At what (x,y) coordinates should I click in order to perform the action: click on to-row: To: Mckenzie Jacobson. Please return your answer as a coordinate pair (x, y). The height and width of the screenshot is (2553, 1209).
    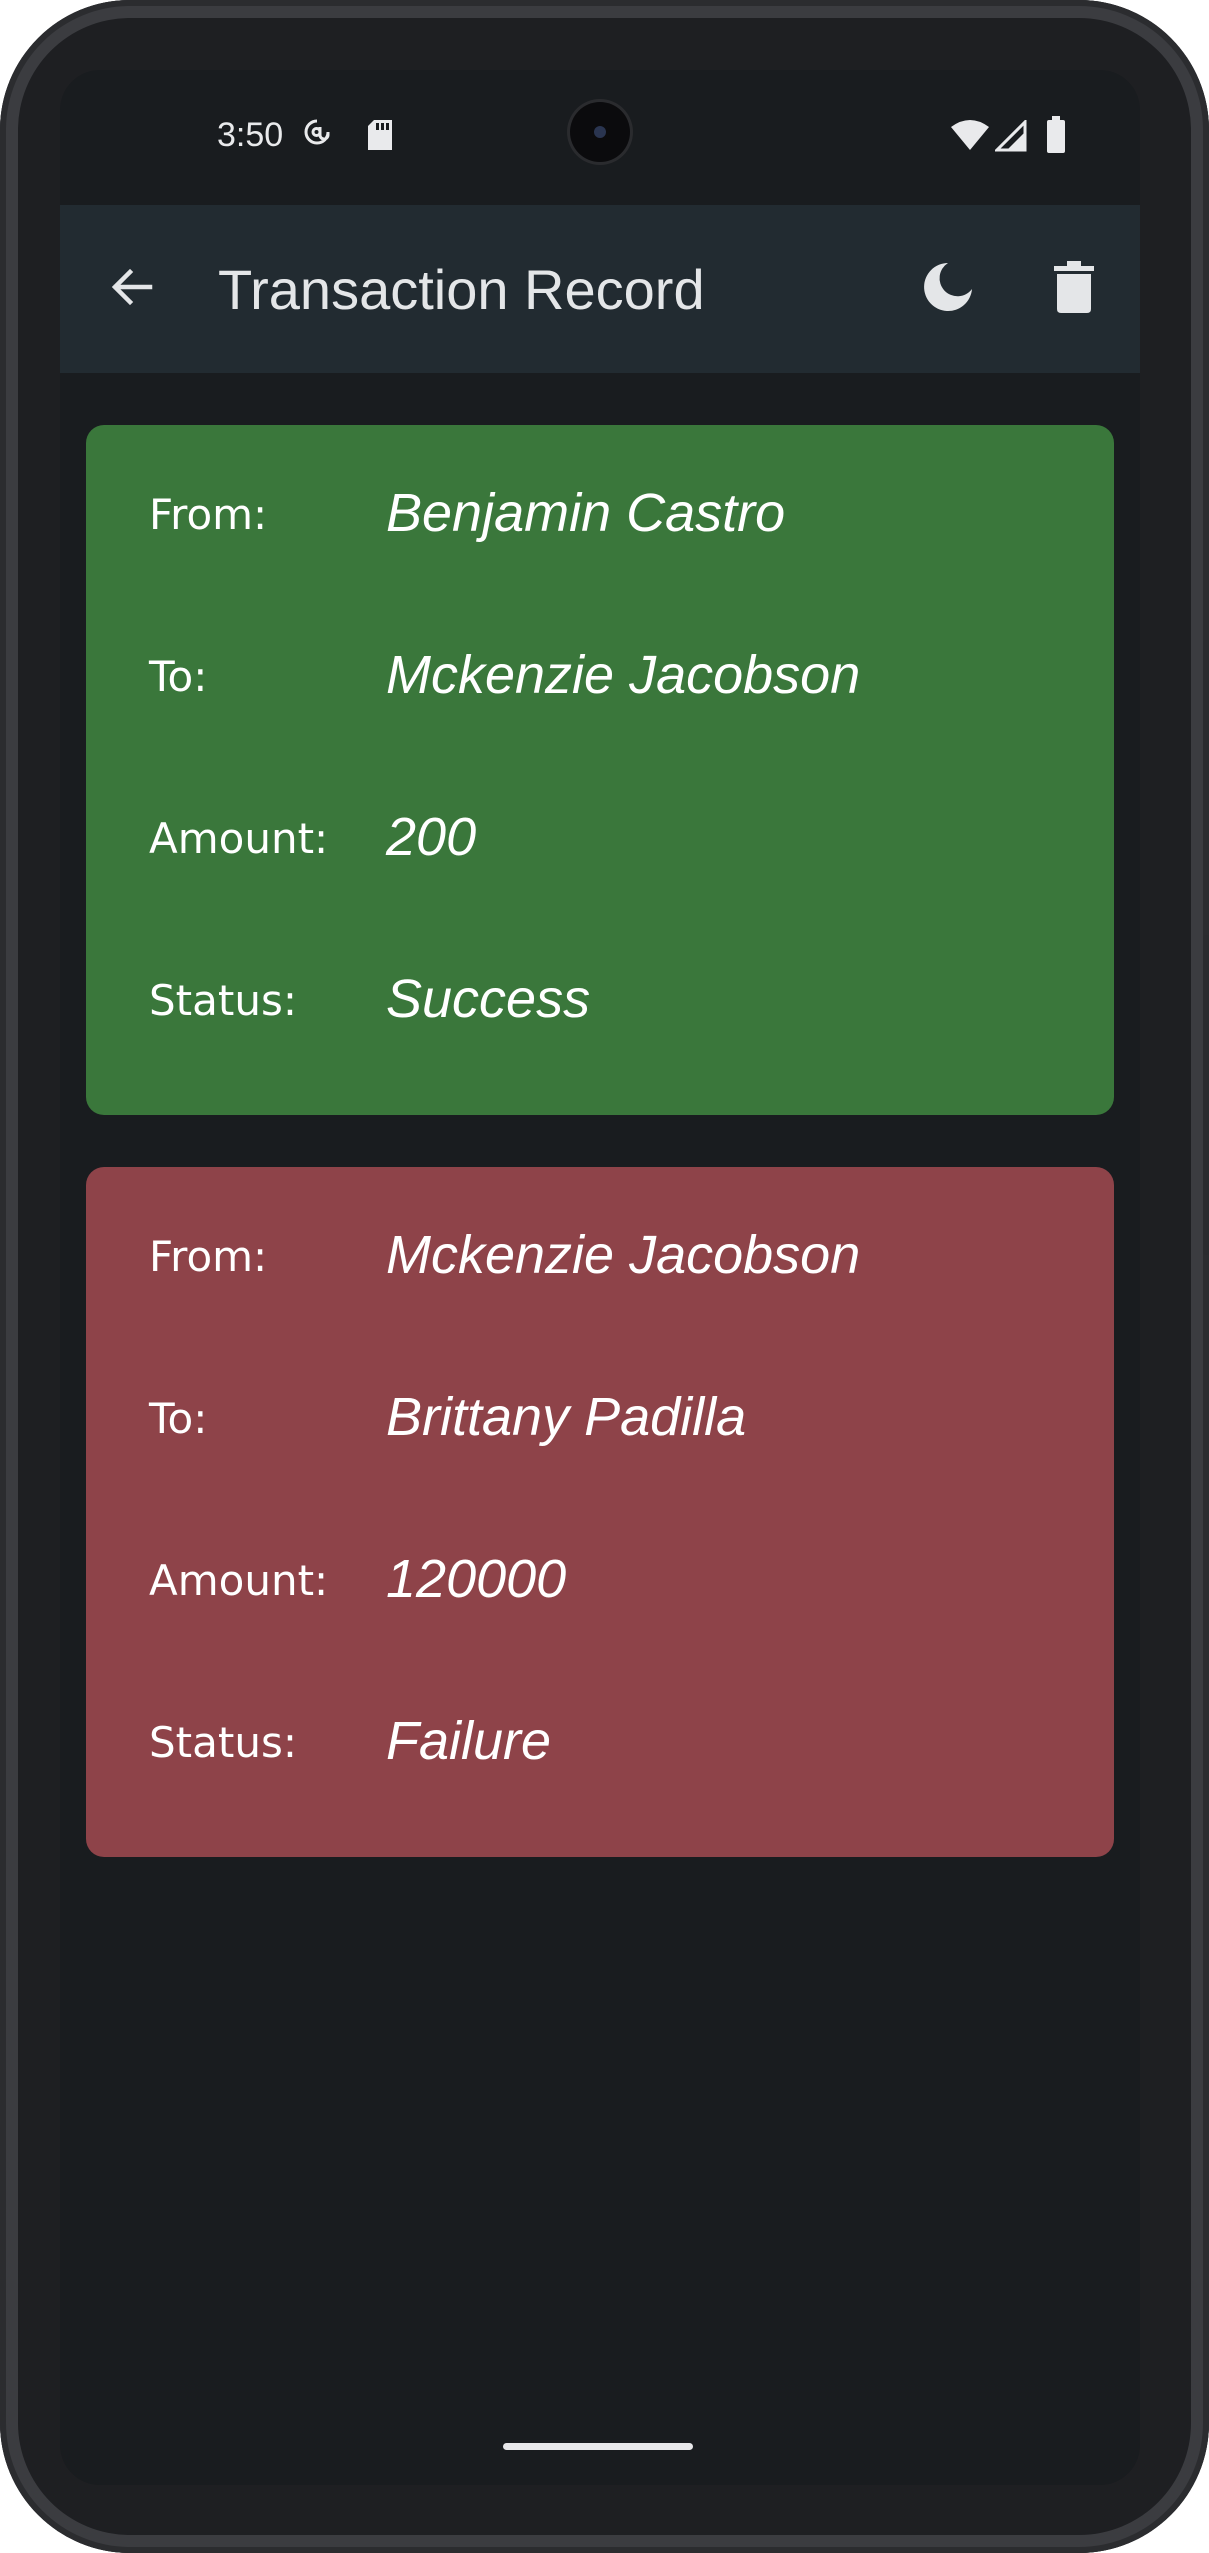
    Looking at the image, I should click on (600, 674).